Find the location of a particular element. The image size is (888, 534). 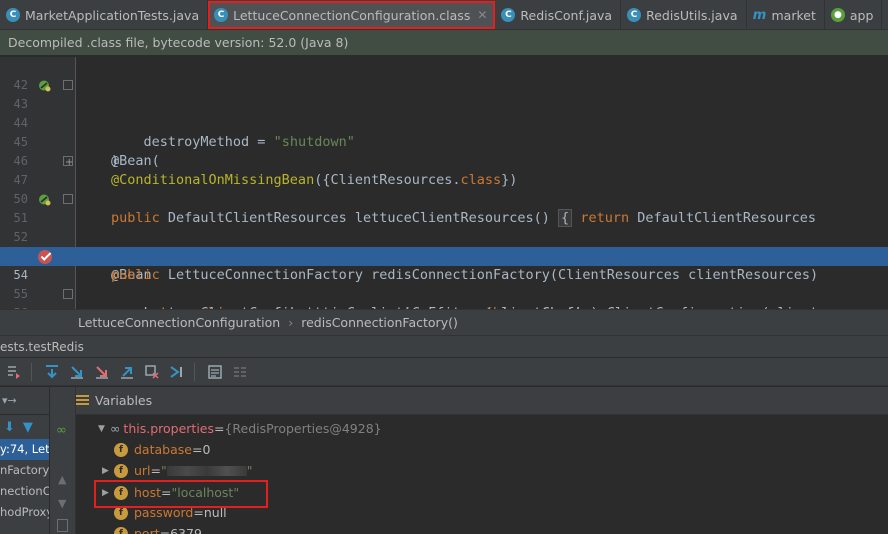

code-line: 45 ) is located at coordinates (444, 141).